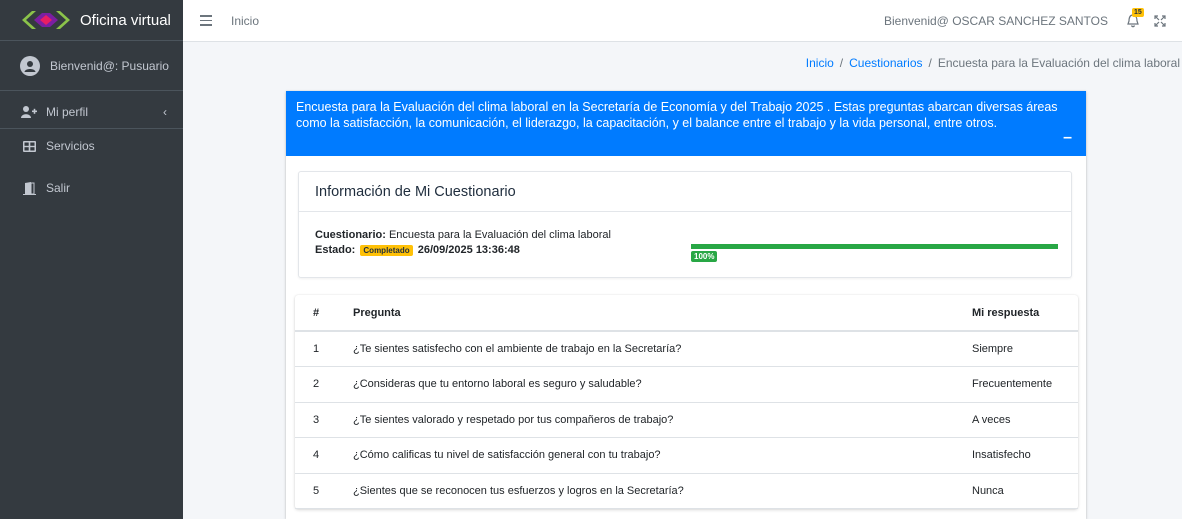 The width and height of the screenshot is (1182, 519). I want to click on user-panel: Bienvenid@: Pusuario, so click(91, 66).